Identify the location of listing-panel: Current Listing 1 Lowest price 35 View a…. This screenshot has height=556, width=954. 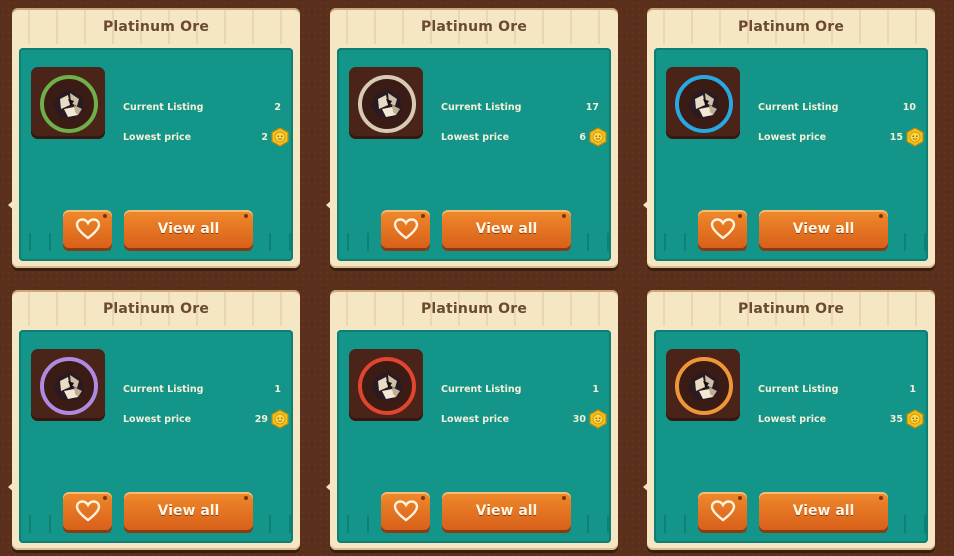
(791, 436).